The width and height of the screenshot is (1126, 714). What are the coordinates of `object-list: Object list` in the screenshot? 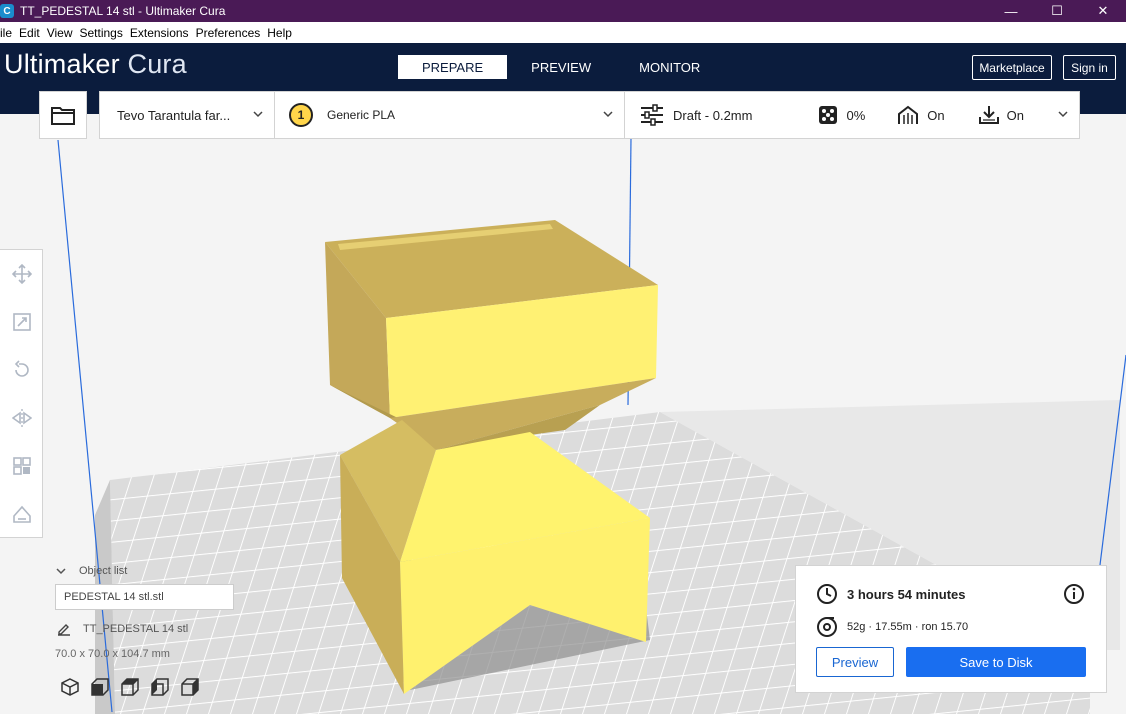 It's located at (91, 571).